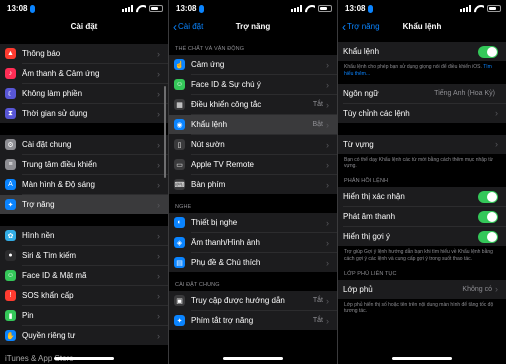  I want to click on settings-item: ♪ Âm thanh & Cảm ứng ›, so click(84, 73).